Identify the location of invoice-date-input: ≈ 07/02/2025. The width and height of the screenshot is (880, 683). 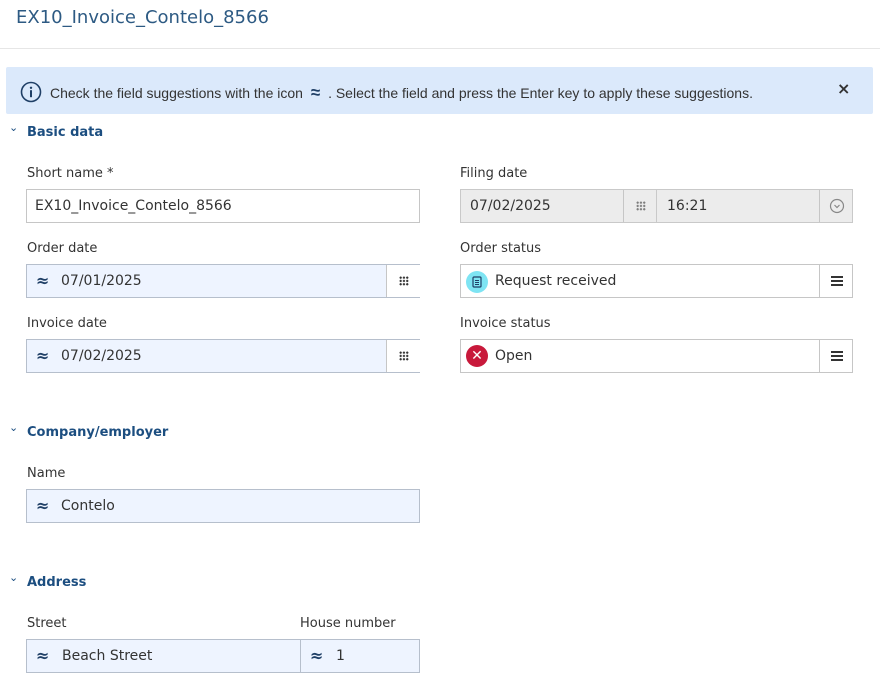
(223, 356).